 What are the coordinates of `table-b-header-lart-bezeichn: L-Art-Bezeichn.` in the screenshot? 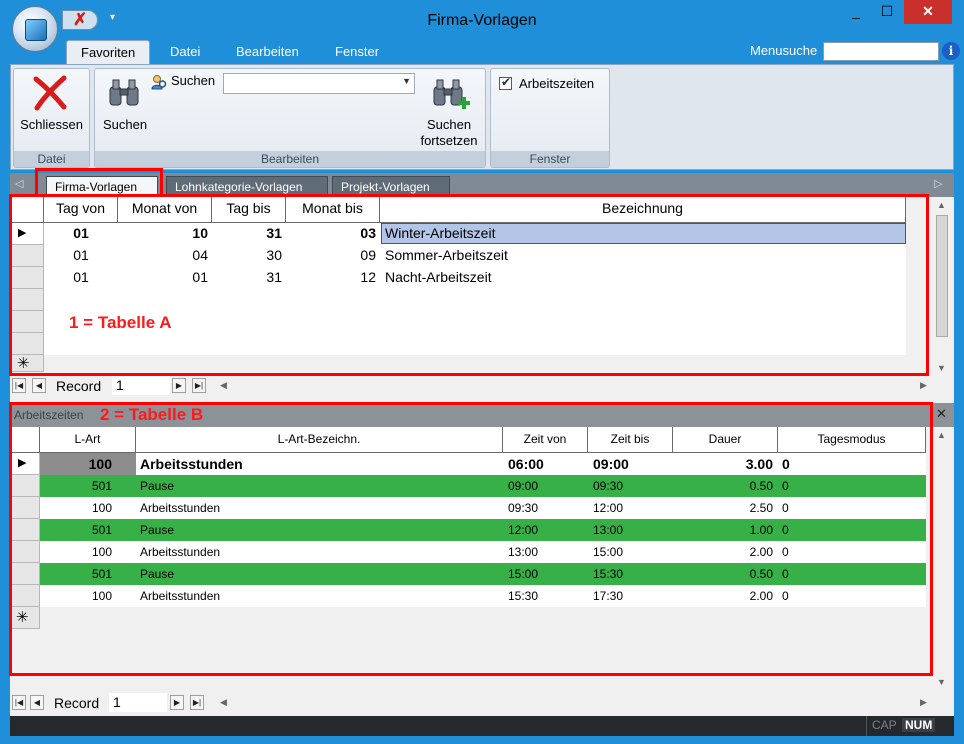 It's located at (319, 440).